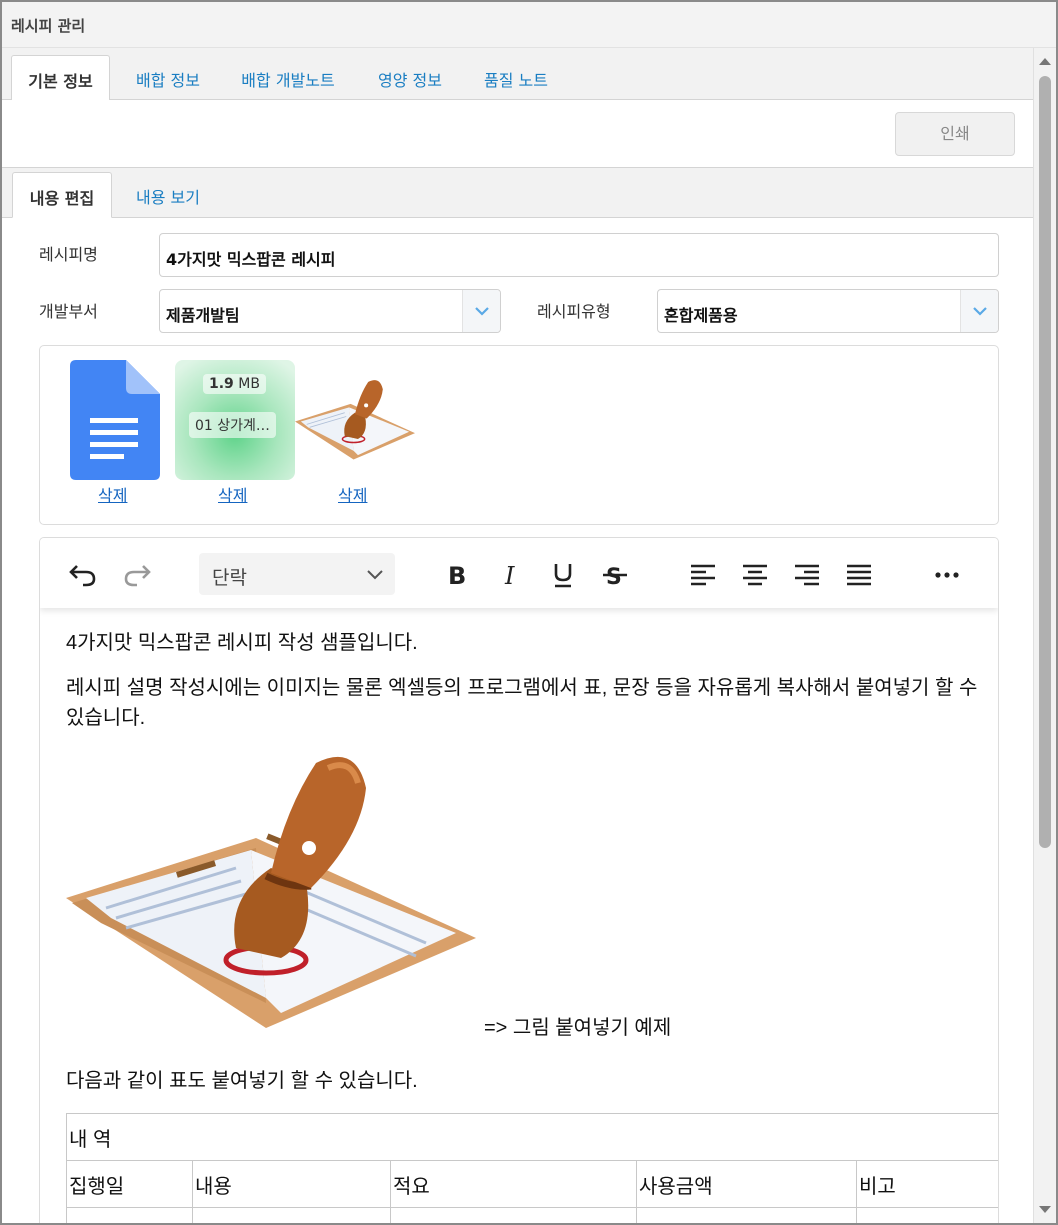  I want to click on align-justify-icon, so click(859, 575).